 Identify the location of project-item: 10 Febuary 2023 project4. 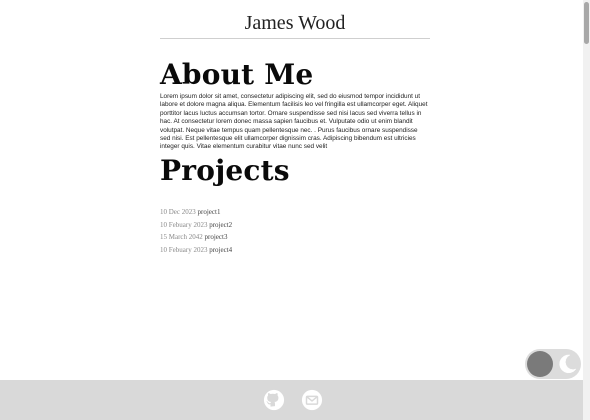
(295, 252).